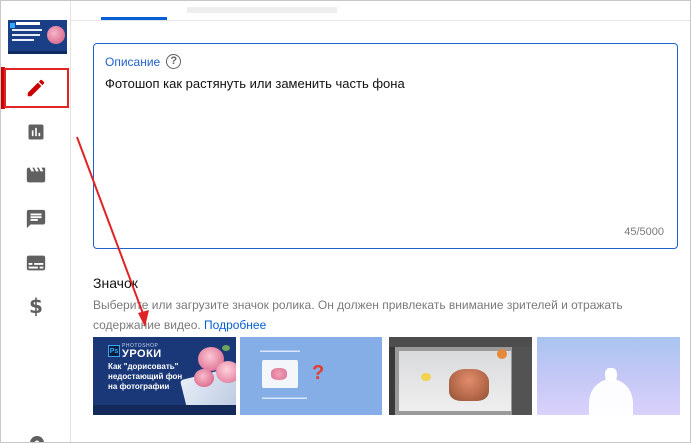 The image size is (691, 443). I want to click on tab-secondary, so click(262, 10).